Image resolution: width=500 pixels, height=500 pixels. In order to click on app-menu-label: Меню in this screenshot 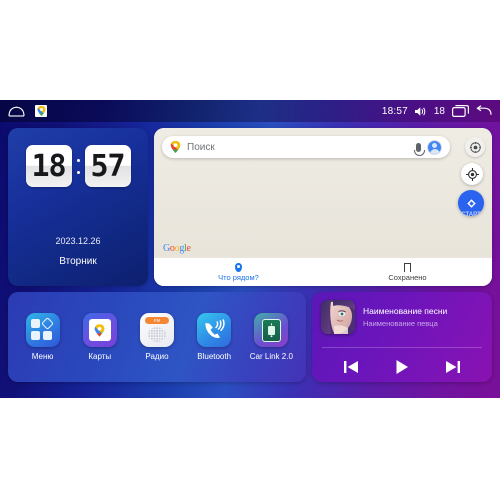, I will do `click(42, 356)`.